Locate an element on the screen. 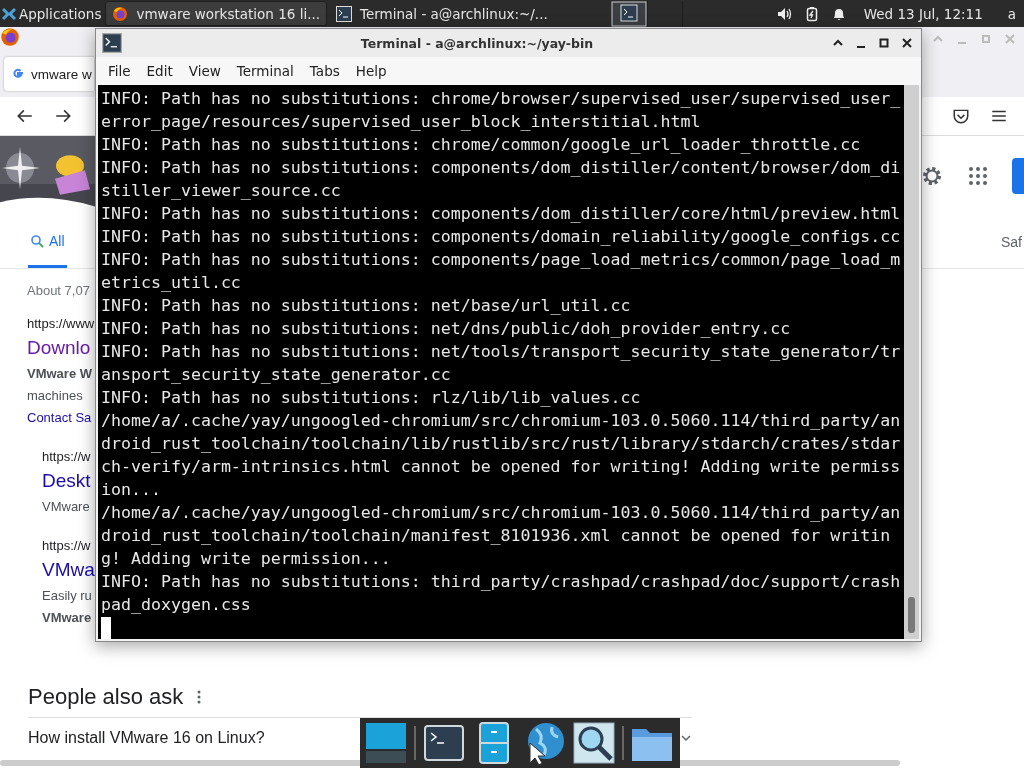 This screenshot has height=768, width=1024. menu-item: View is located at coordinates (204, 71).